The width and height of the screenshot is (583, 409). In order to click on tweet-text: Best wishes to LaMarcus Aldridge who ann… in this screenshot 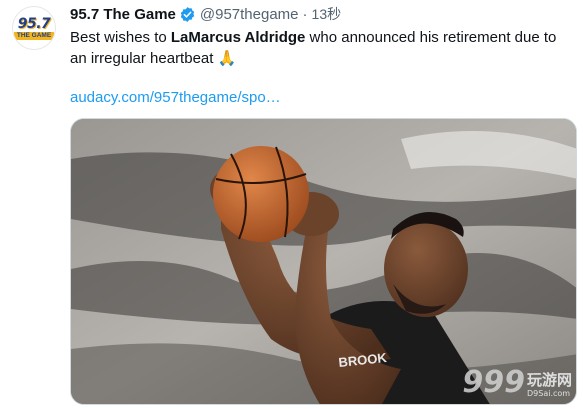, I will do `click(322, 48)`.